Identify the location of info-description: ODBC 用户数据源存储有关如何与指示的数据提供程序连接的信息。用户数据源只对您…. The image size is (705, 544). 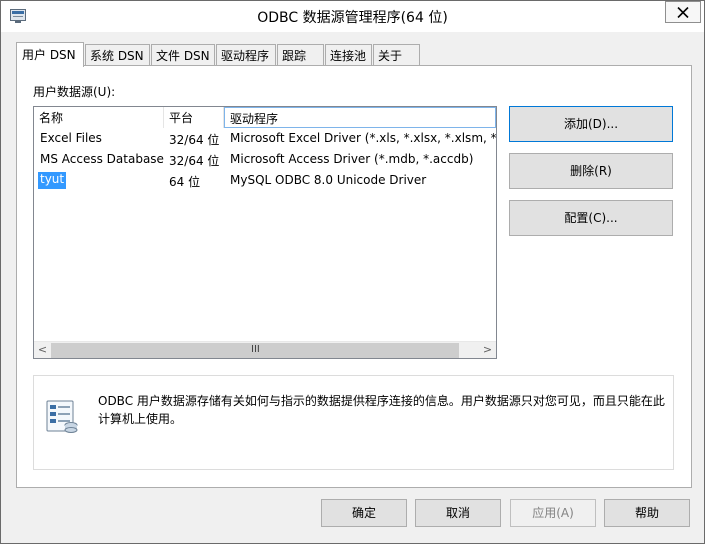
(381, 410).